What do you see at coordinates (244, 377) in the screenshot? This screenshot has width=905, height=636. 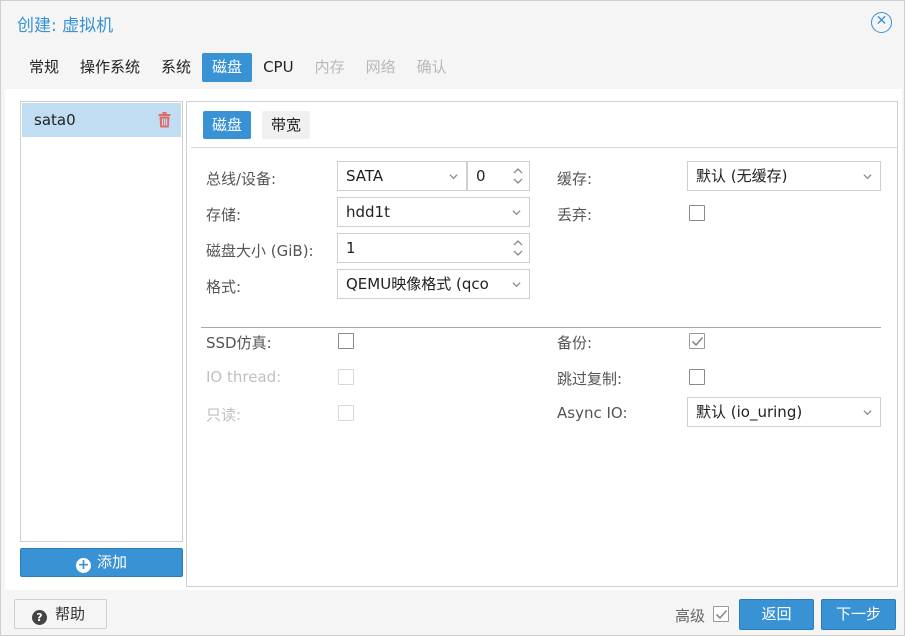 I see `iothread-label: IO thread:` at bounding box center [244, 377].